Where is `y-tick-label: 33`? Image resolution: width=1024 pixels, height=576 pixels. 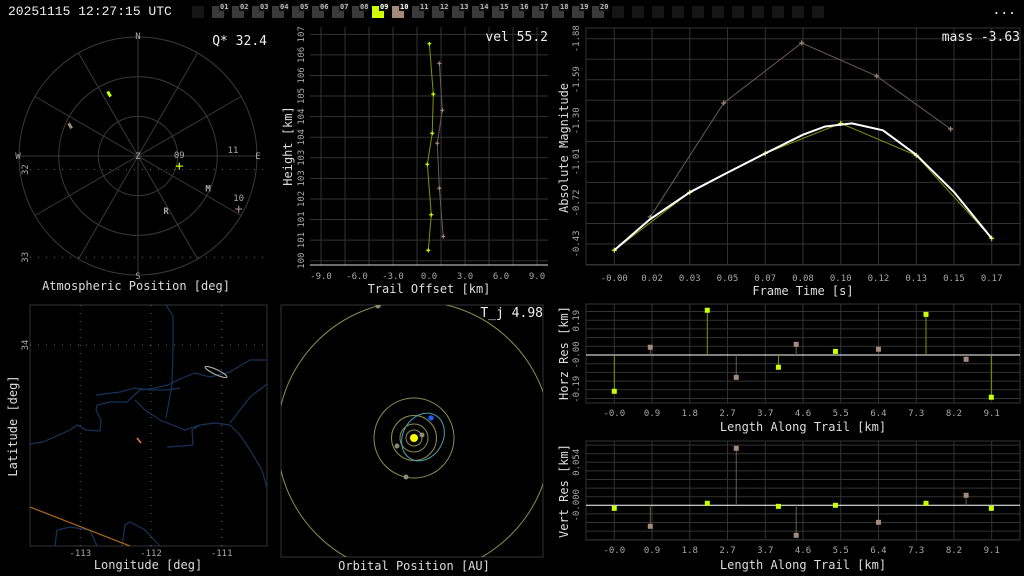 y-tick-label: 33 is located at coordinates (26, 257).